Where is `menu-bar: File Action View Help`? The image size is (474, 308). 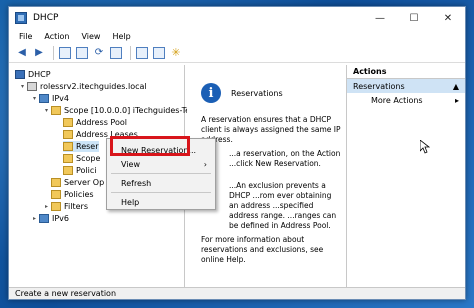
menu-bar: File Action View Help is located at coordinates (237, 36).